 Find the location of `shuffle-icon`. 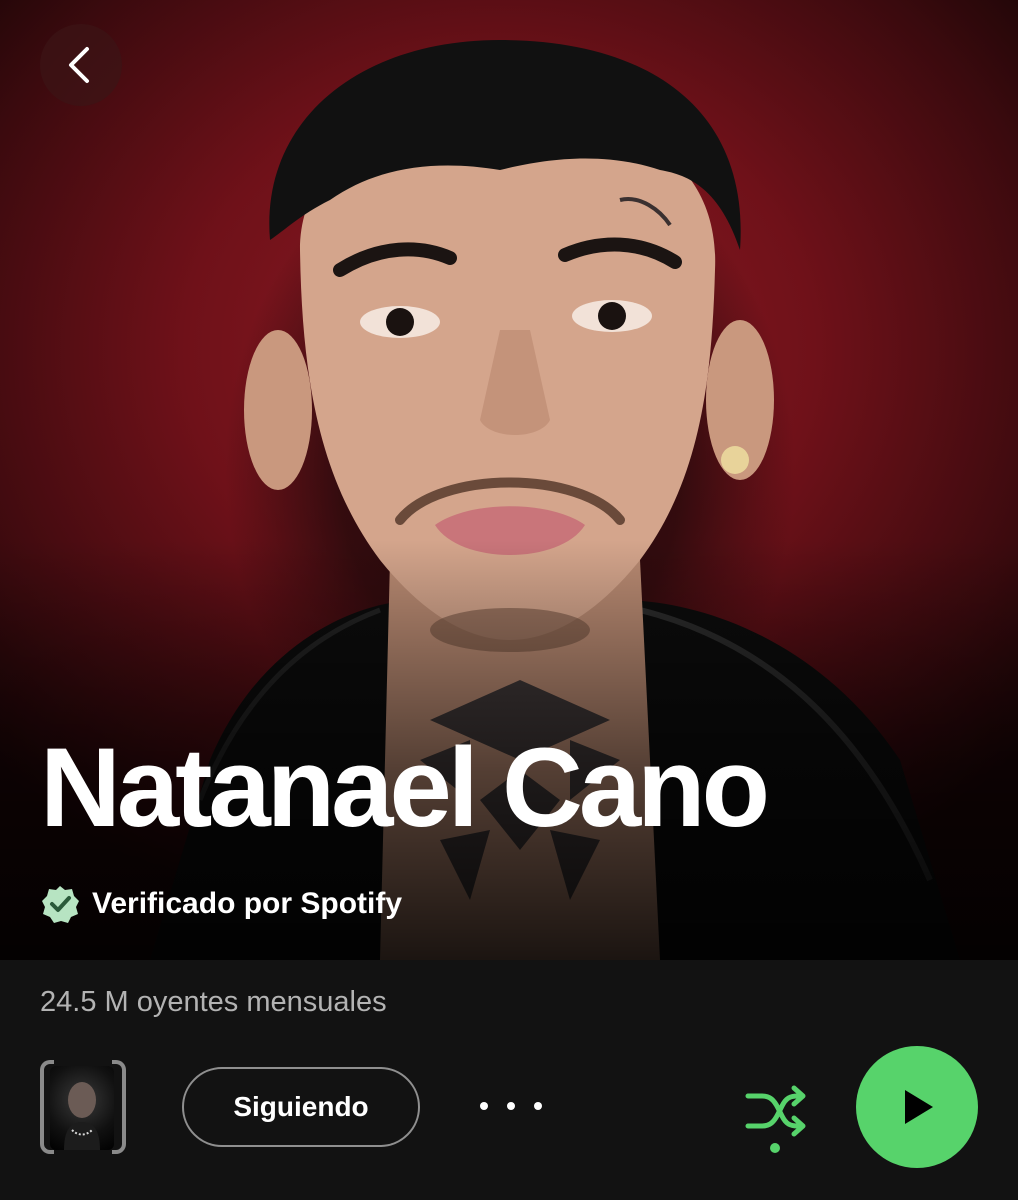

shuffle-icon is located at coordinates (775, 1119).